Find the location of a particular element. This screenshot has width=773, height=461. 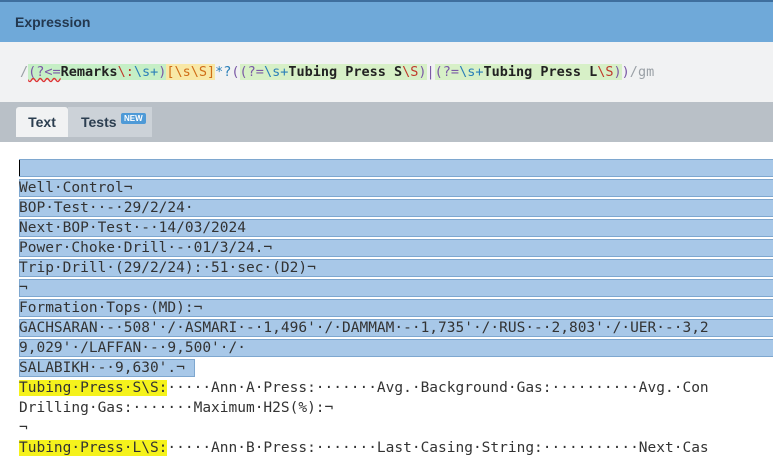

text-line: Formation·Tops·(MD):¬ is located at coordinates (396, 308).